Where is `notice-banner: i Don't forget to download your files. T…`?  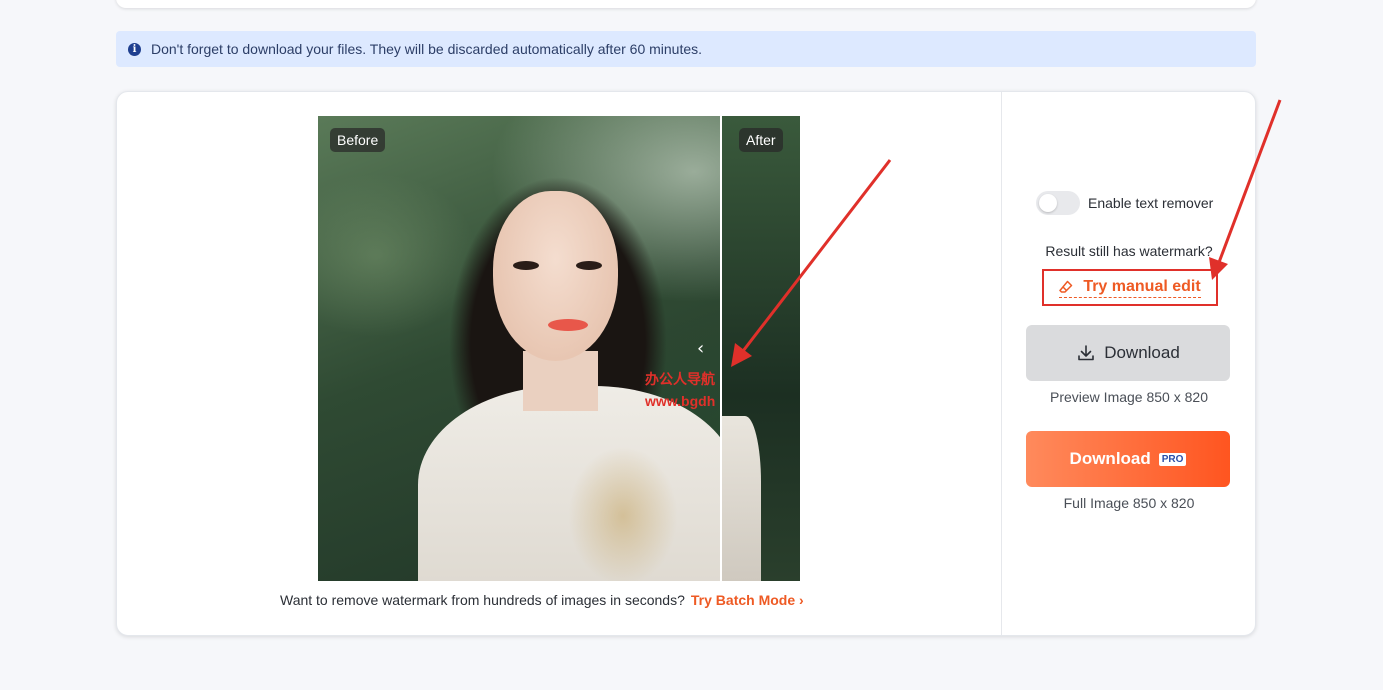 notice-banner: i Don't forget to download your files. T… is located at coordinates (686, 49).